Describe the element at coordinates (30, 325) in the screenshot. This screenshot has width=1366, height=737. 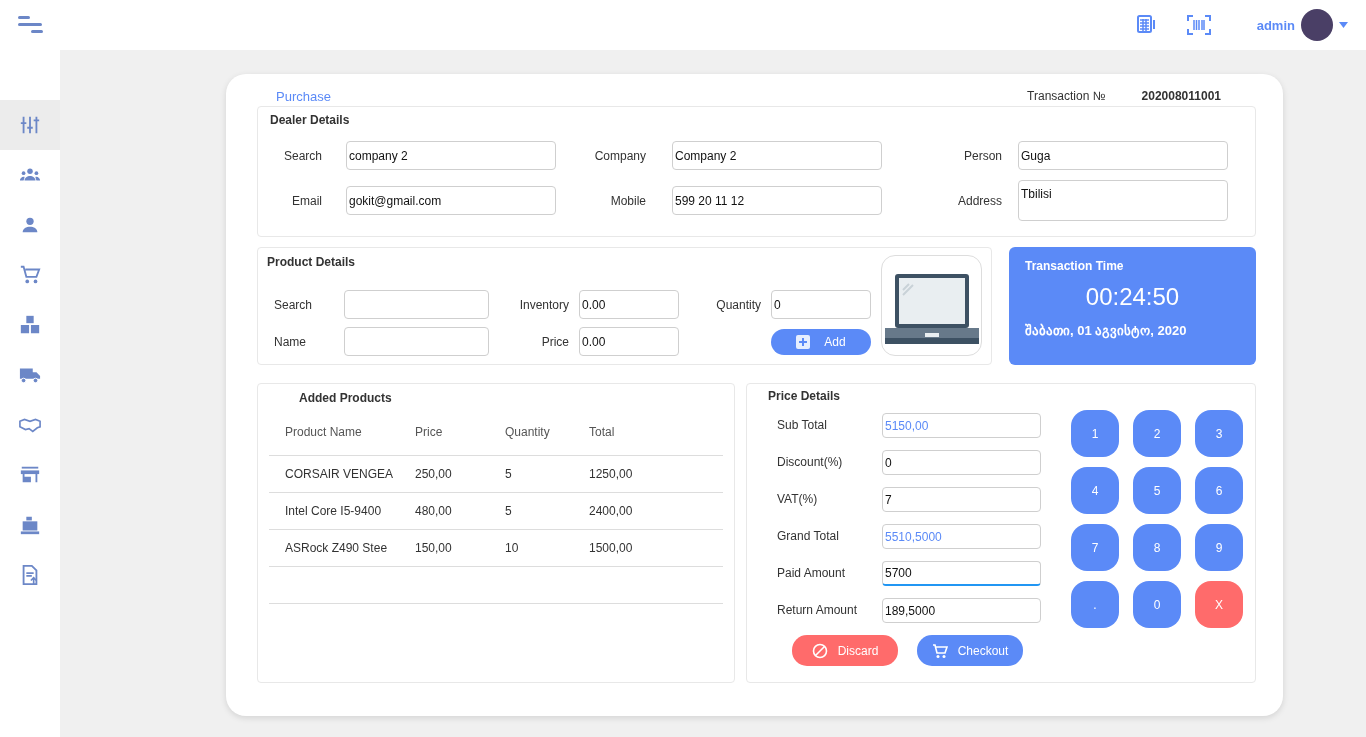
I see `boxes-icon` at that location.